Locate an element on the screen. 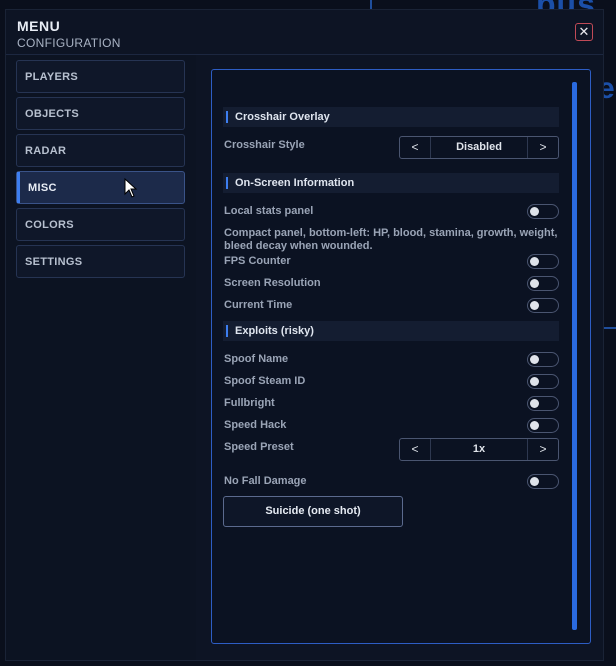 The image size is (616, 666). section-title: Exploits (risky) is located at coordinates (274, 331).